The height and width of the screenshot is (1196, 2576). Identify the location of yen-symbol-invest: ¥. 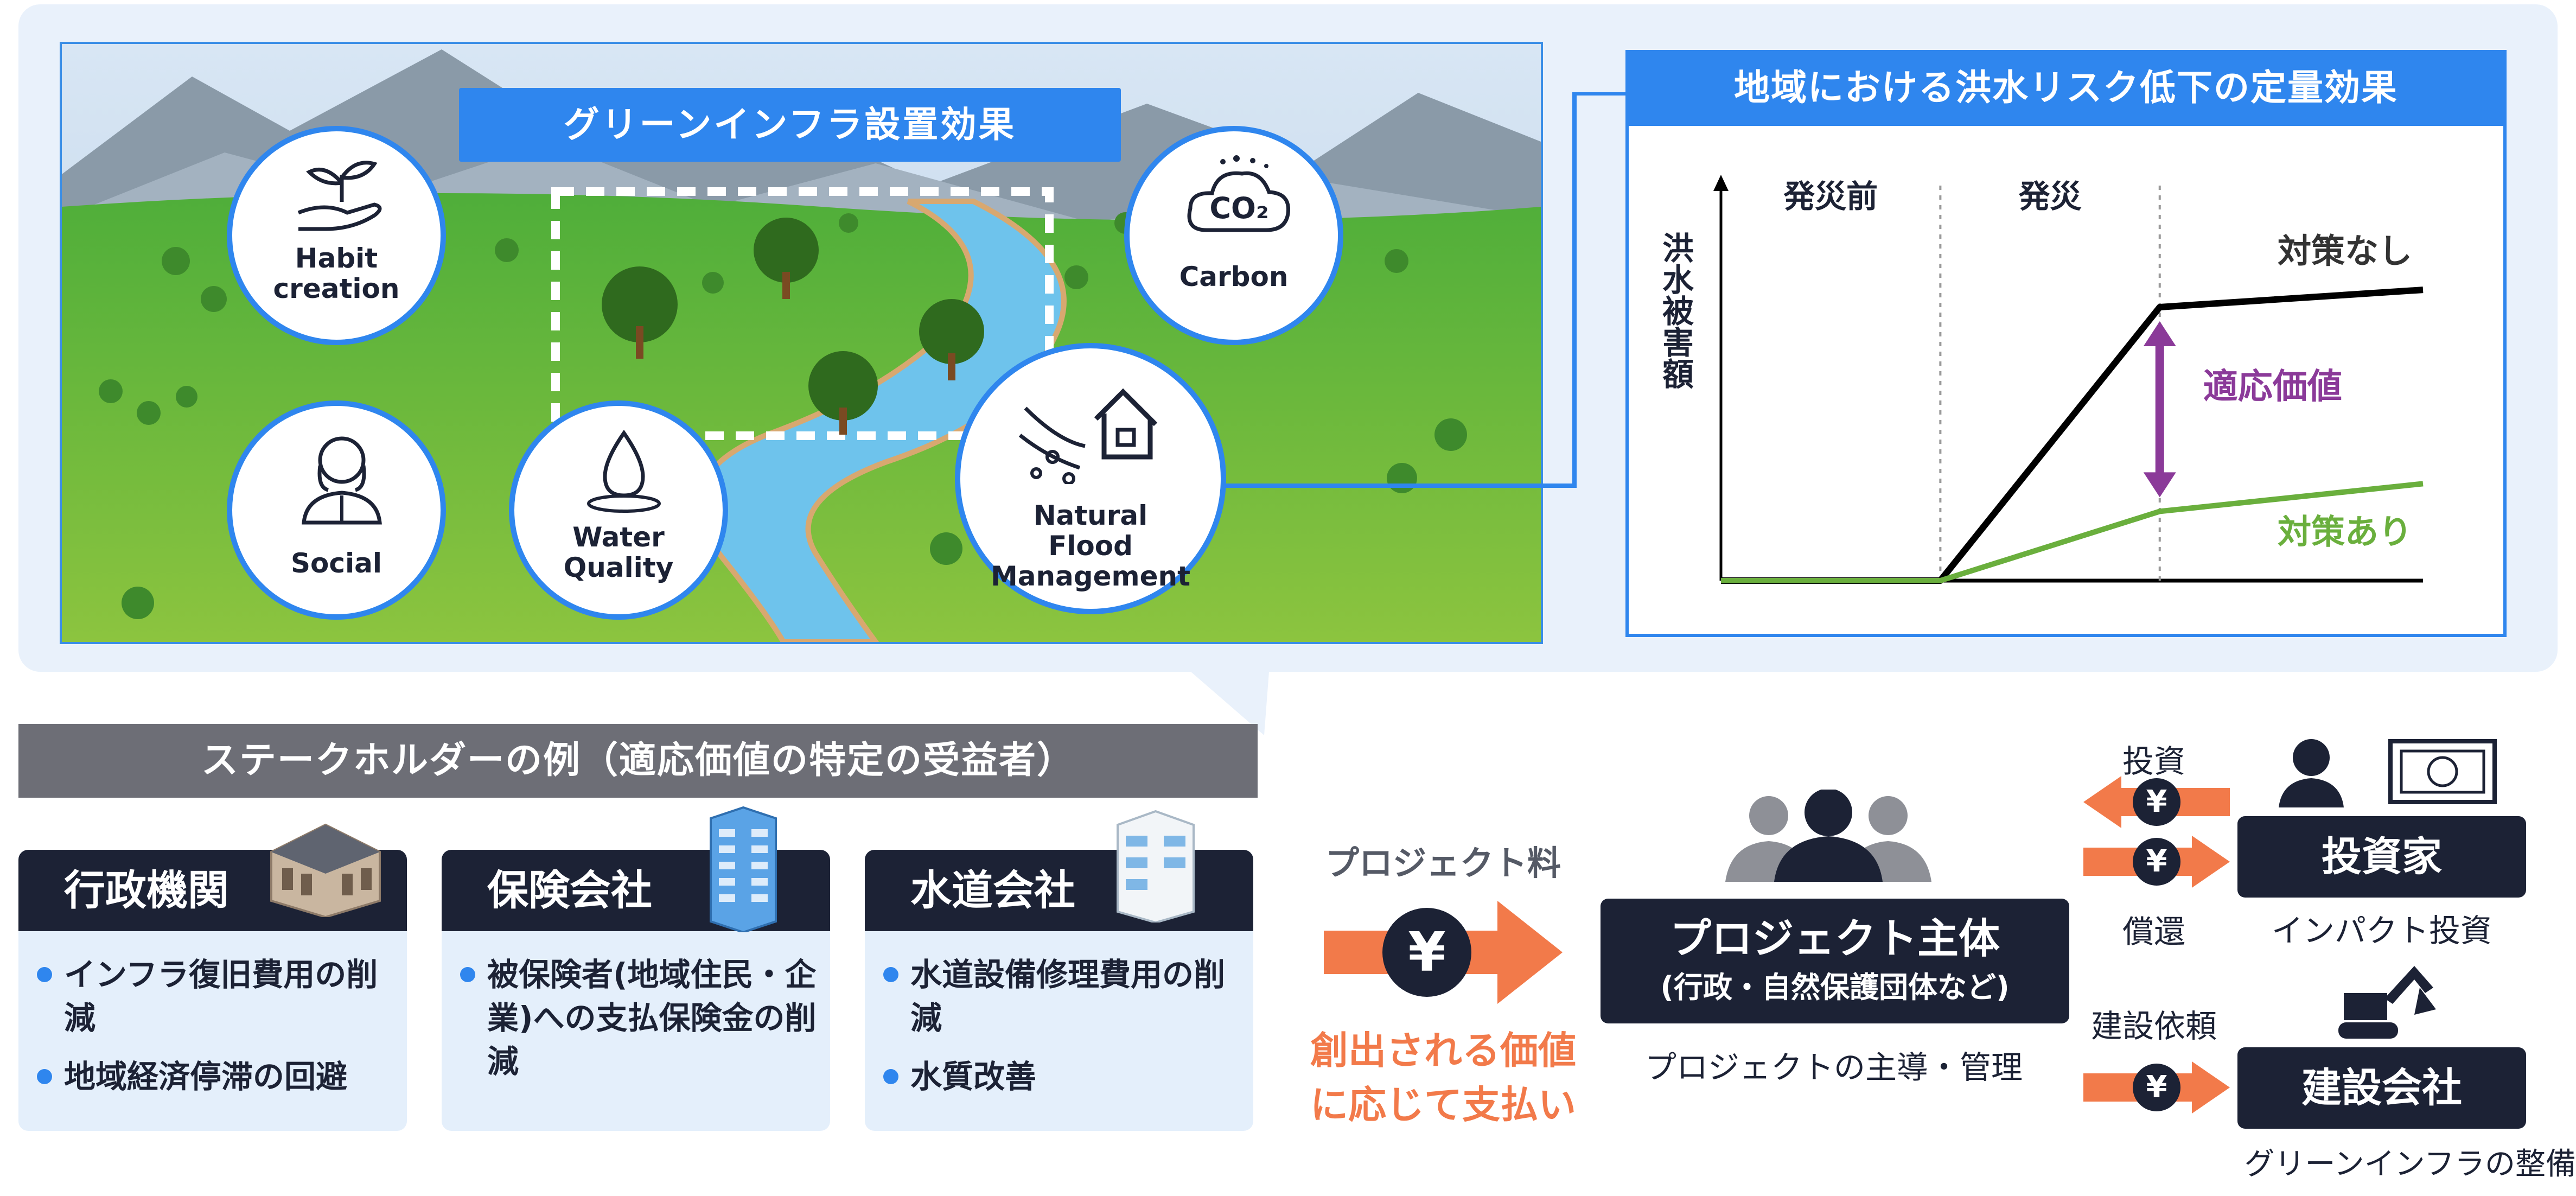
(2156, 801).